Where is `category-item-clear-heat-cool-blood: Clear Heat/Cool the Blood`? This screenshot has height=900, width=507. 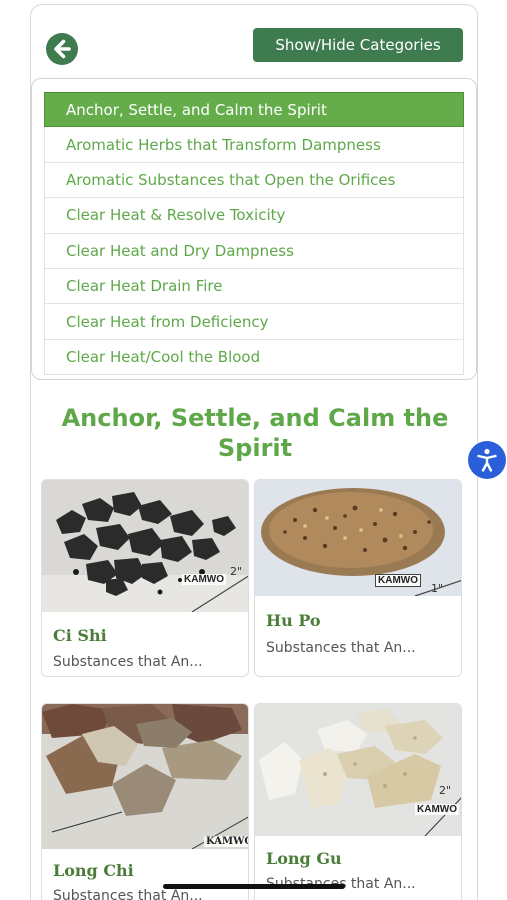 category-item-clear-heat-cool-blood: Clear Heat/Cool the Blood is located at coordinates (254, 357).